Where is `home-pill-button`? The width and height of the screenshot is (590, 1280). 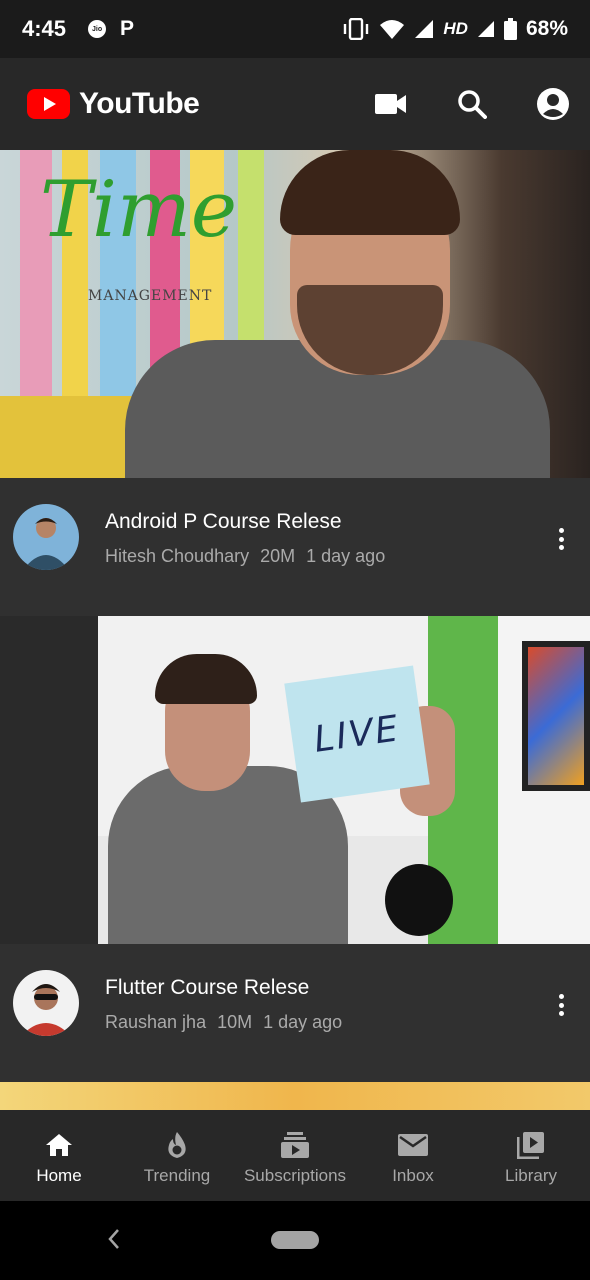
home-pill-button is located at coordinates (295, 1240).